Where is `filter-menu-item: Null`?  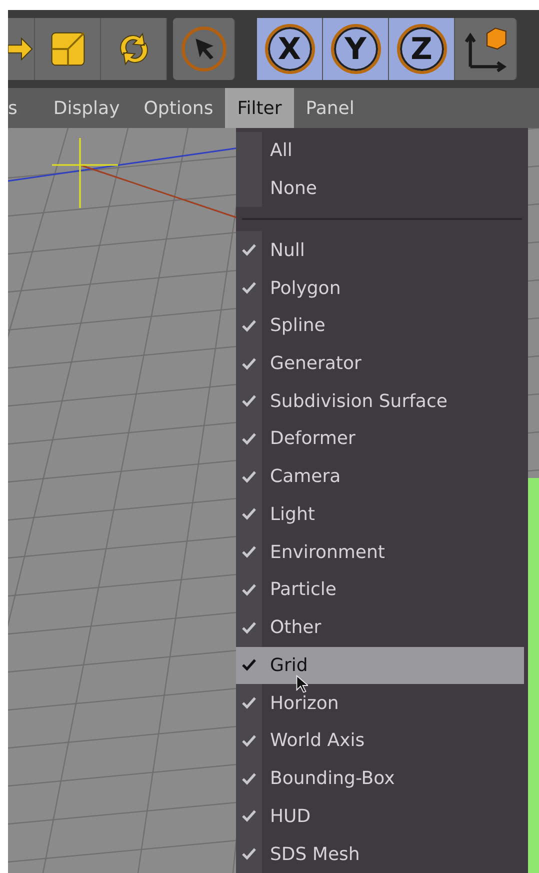
filter-menu-item: Null is located at coordinates (380, 250).